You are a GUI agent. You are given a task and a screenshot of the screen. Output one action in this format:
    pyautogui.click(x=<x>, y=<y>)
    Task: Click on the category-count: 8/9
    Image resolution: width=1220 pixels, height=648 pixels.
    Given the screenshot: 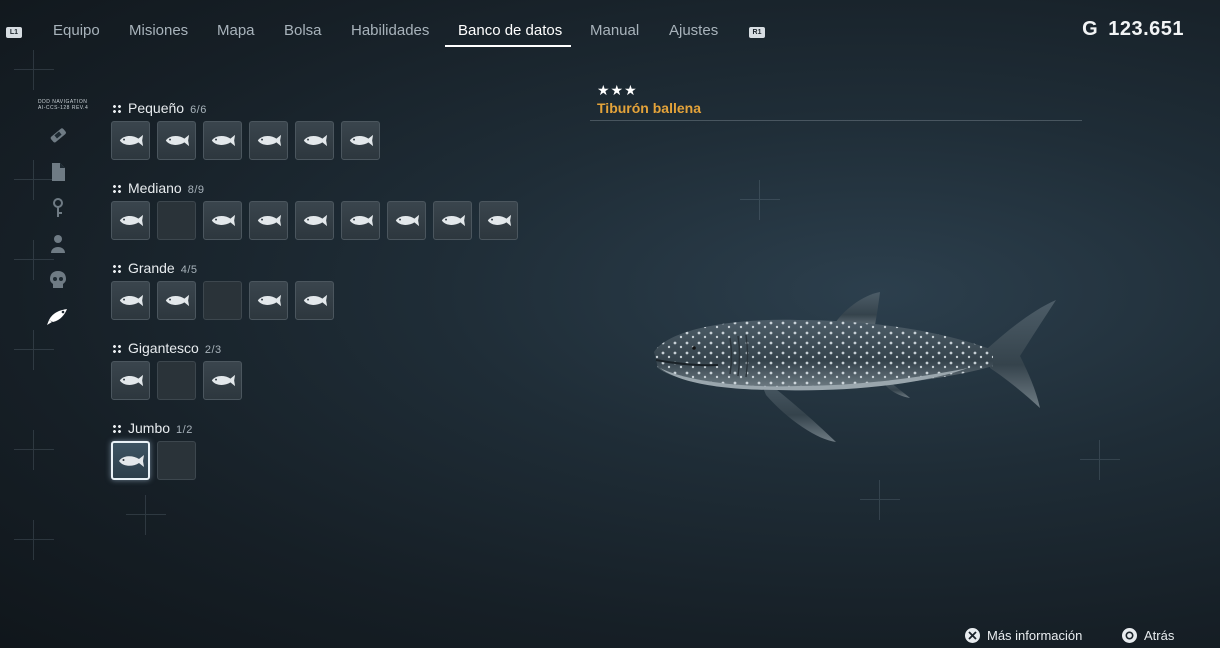 What is the action you would take?
    pyautogui.click(x=196, y=190)
    